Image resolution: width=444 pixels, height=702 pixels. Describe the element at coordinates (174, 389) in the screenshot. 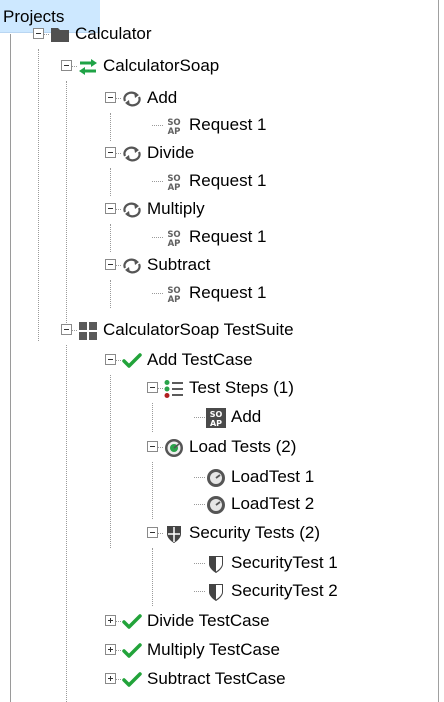

I see `test-steps-icon` at that location.